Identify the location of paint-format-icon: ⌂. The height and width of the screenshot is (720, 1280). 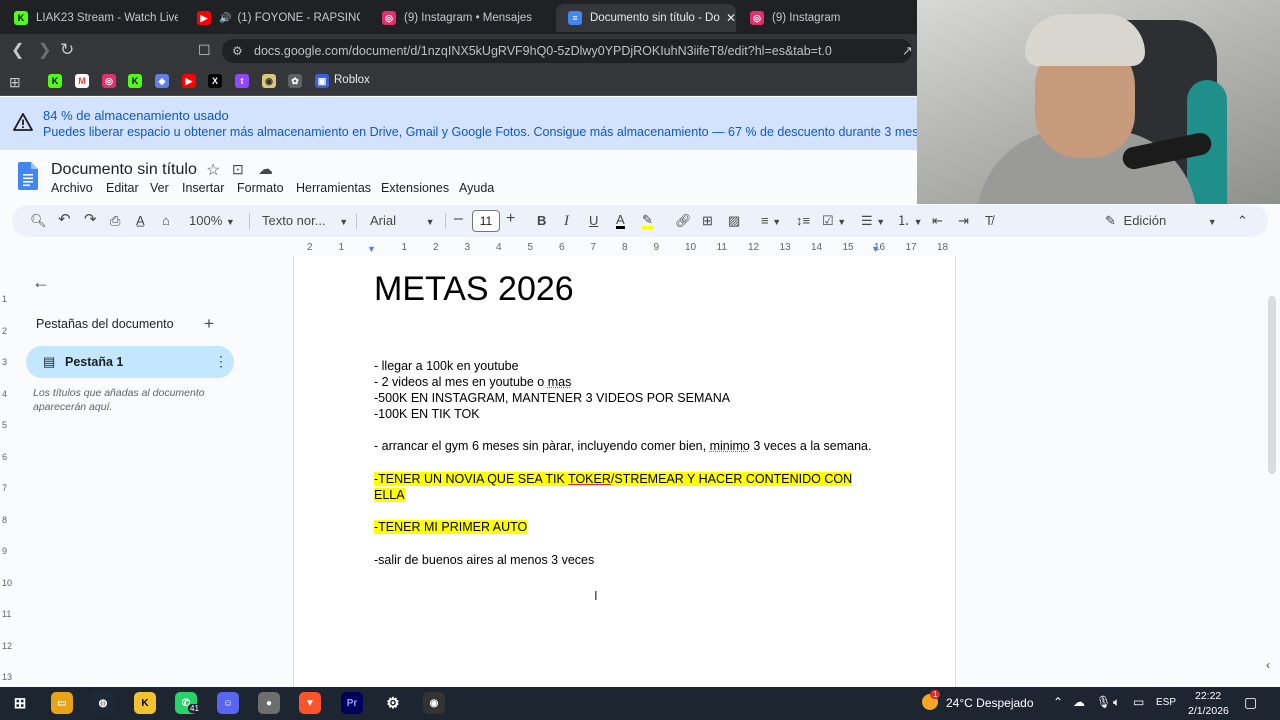
(166, 221).